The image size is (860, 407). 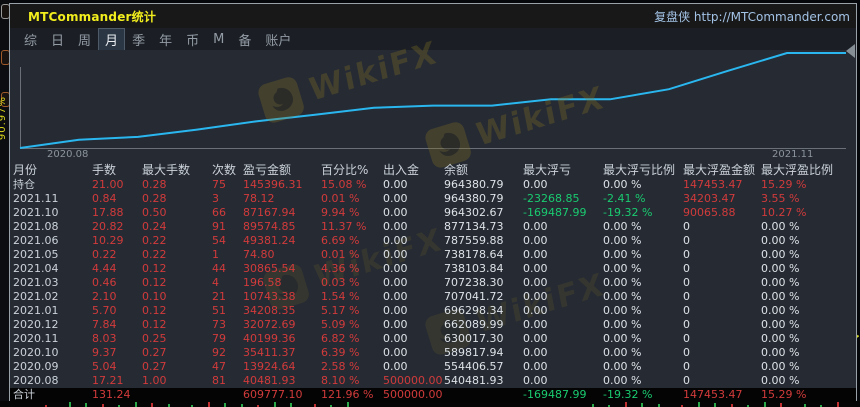 What do you see at coordinates (269, 310) in the screenshot?
I see `table-cell: 34208.35` at bounding box center [269, 310].